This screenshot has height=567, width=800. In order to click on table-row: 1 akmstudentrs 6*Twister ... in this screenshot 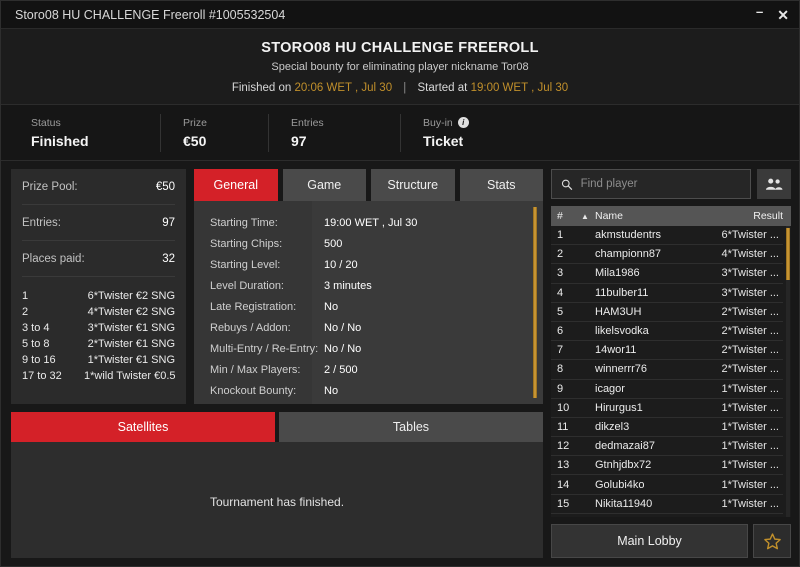, I will do `click(667, 236)`.